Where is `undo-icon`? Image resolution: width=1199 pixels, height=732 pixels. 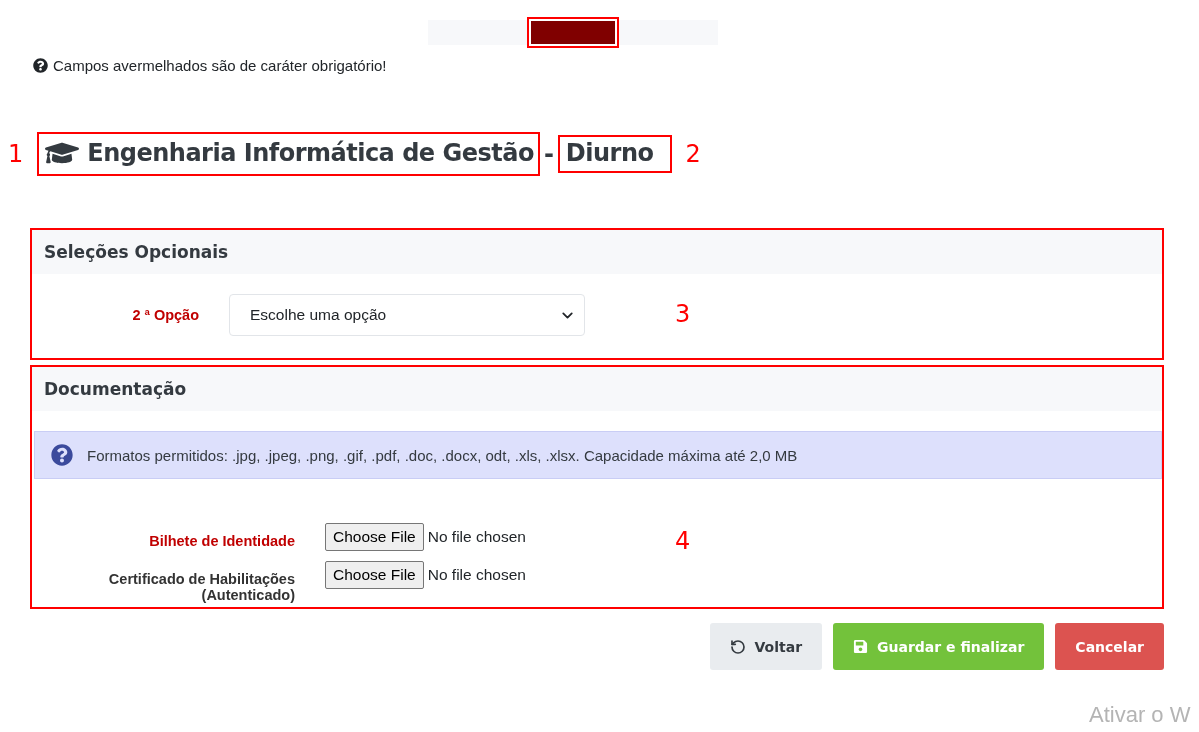
undo-icon is located at coordinates (737, 646).